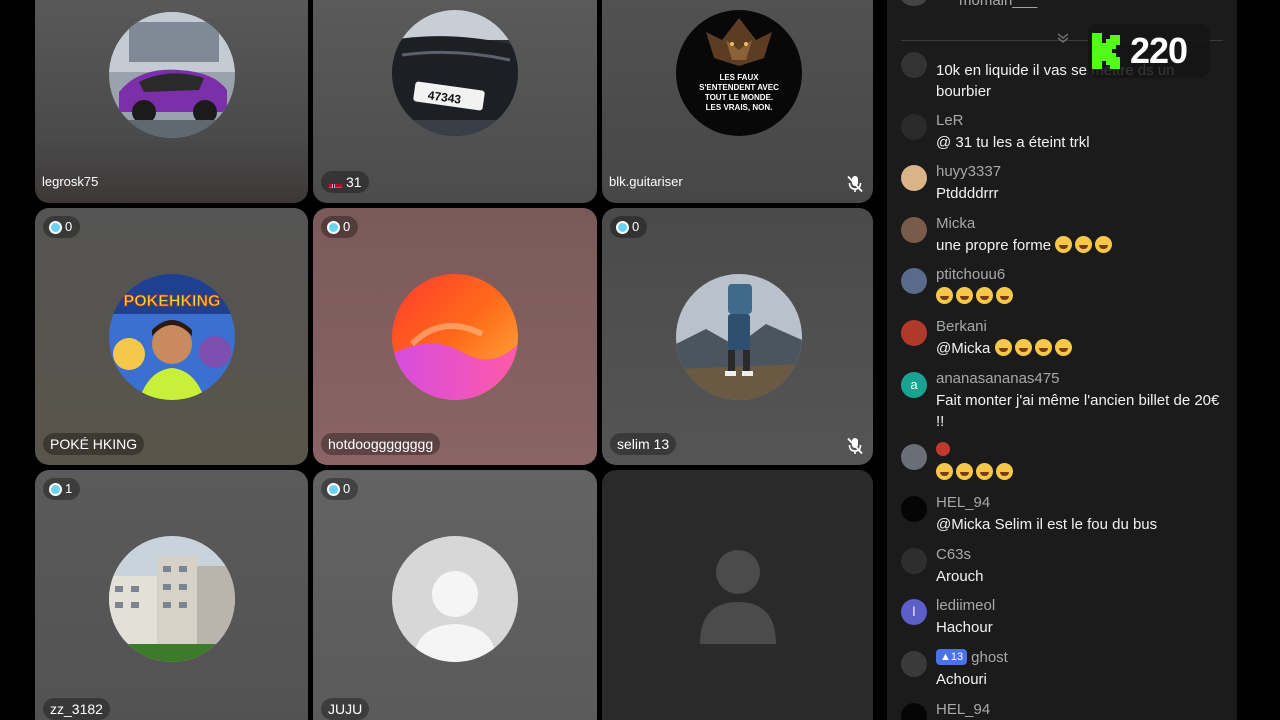  I want to click on chat-username: Micka, so click(955, 223).